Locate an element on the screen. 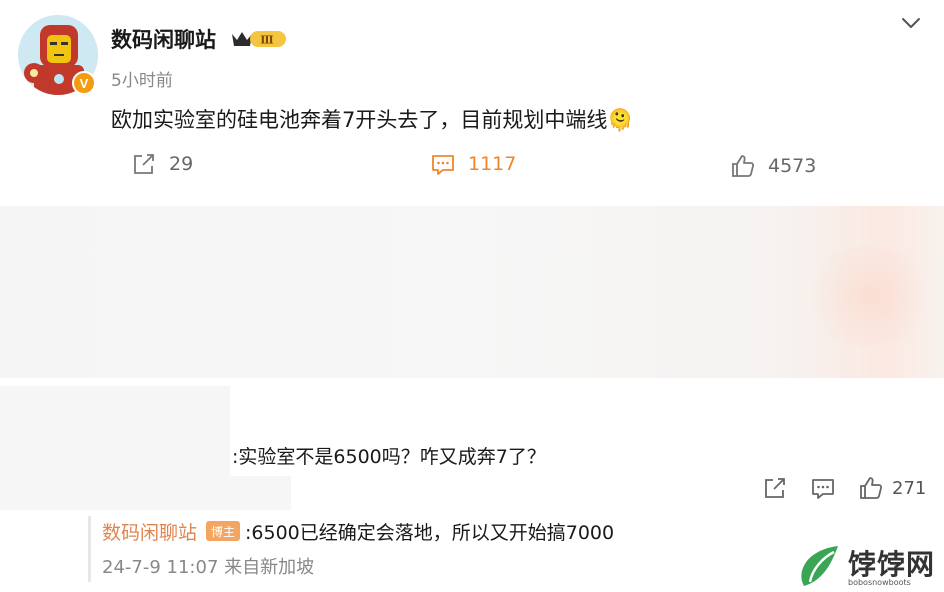 This screenshot has width=944, height=592. blurred-commenter is located at coordinates (115, 431).